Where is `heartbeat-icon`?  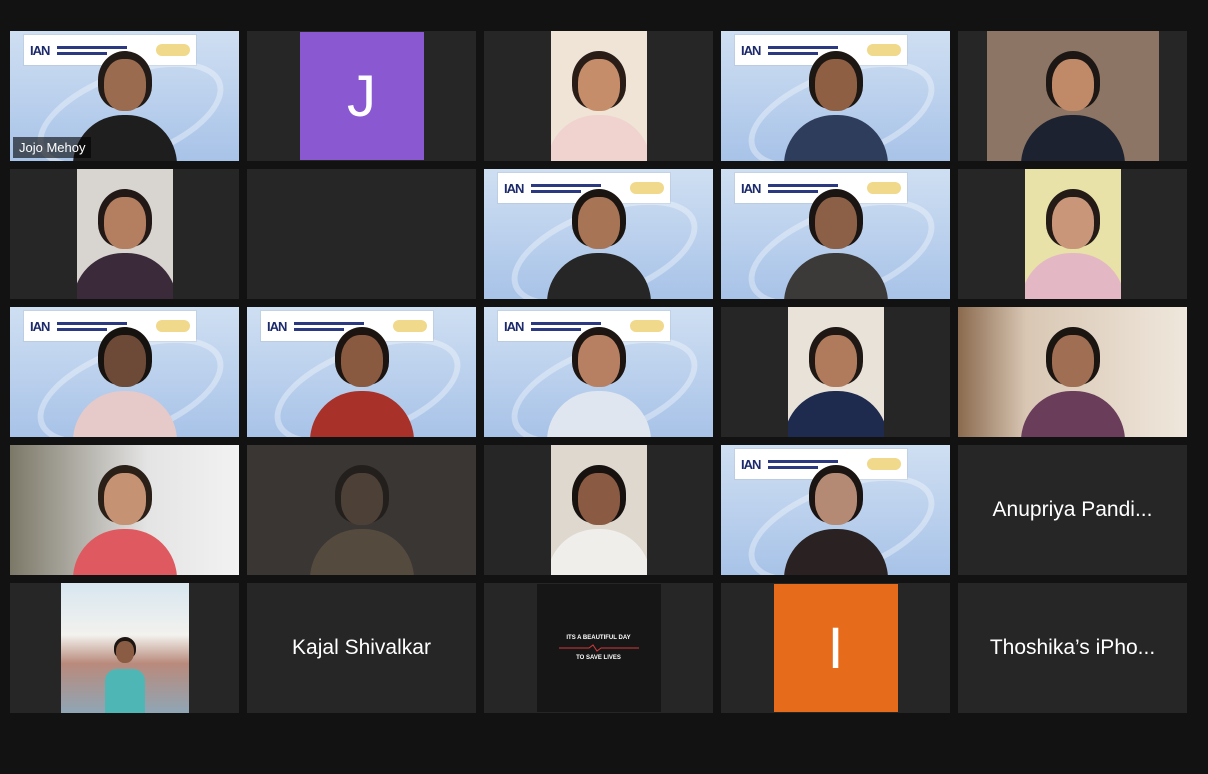
heartbeat-icon is located at coordinates (598, 648).